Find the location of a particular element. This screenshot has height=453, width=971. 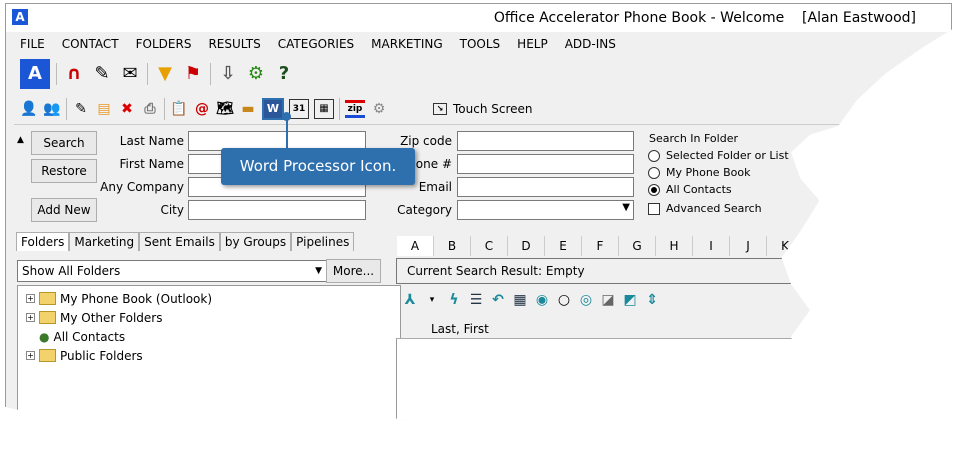

chevron-down-icon: ▼ is located at coordinates (626, 207).